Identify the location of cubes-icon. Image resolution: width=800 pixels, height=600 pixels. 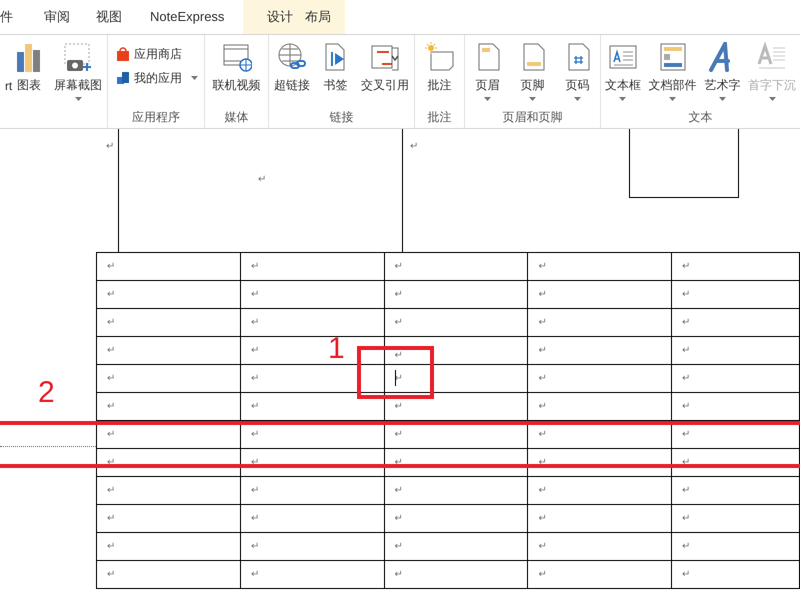
(123, 78).